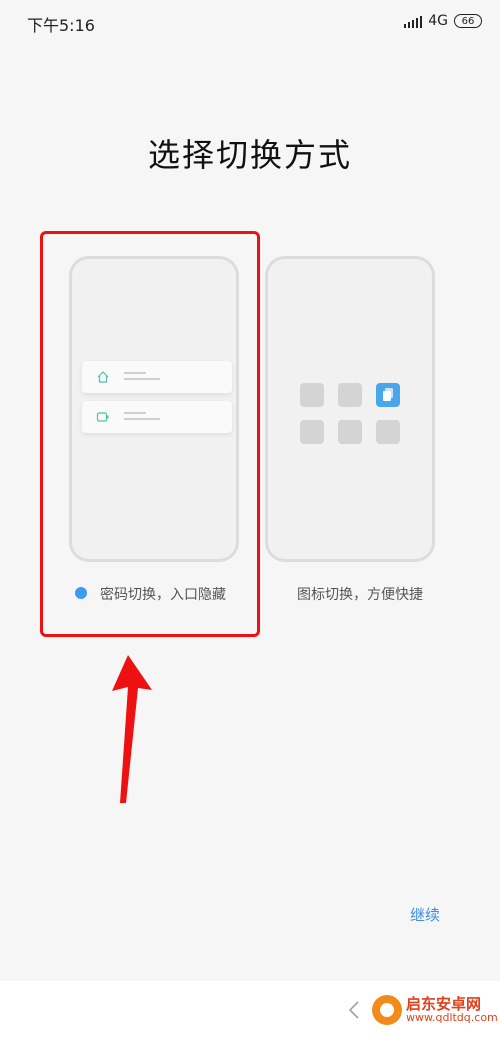  I want to click on page-title: 选择切换方式, so click(249, 155).